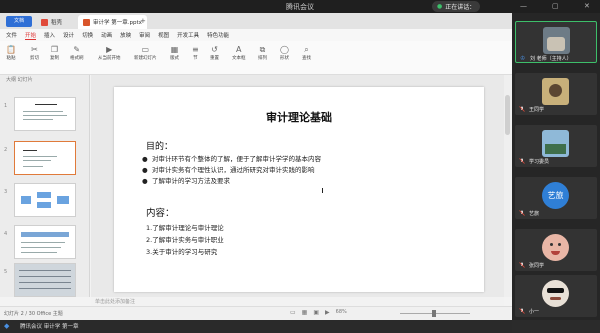  What do you see at coordinates (57, 23) in the screenshot?
I see `tab-label: 稻壳` at bounding box center [57, 23].